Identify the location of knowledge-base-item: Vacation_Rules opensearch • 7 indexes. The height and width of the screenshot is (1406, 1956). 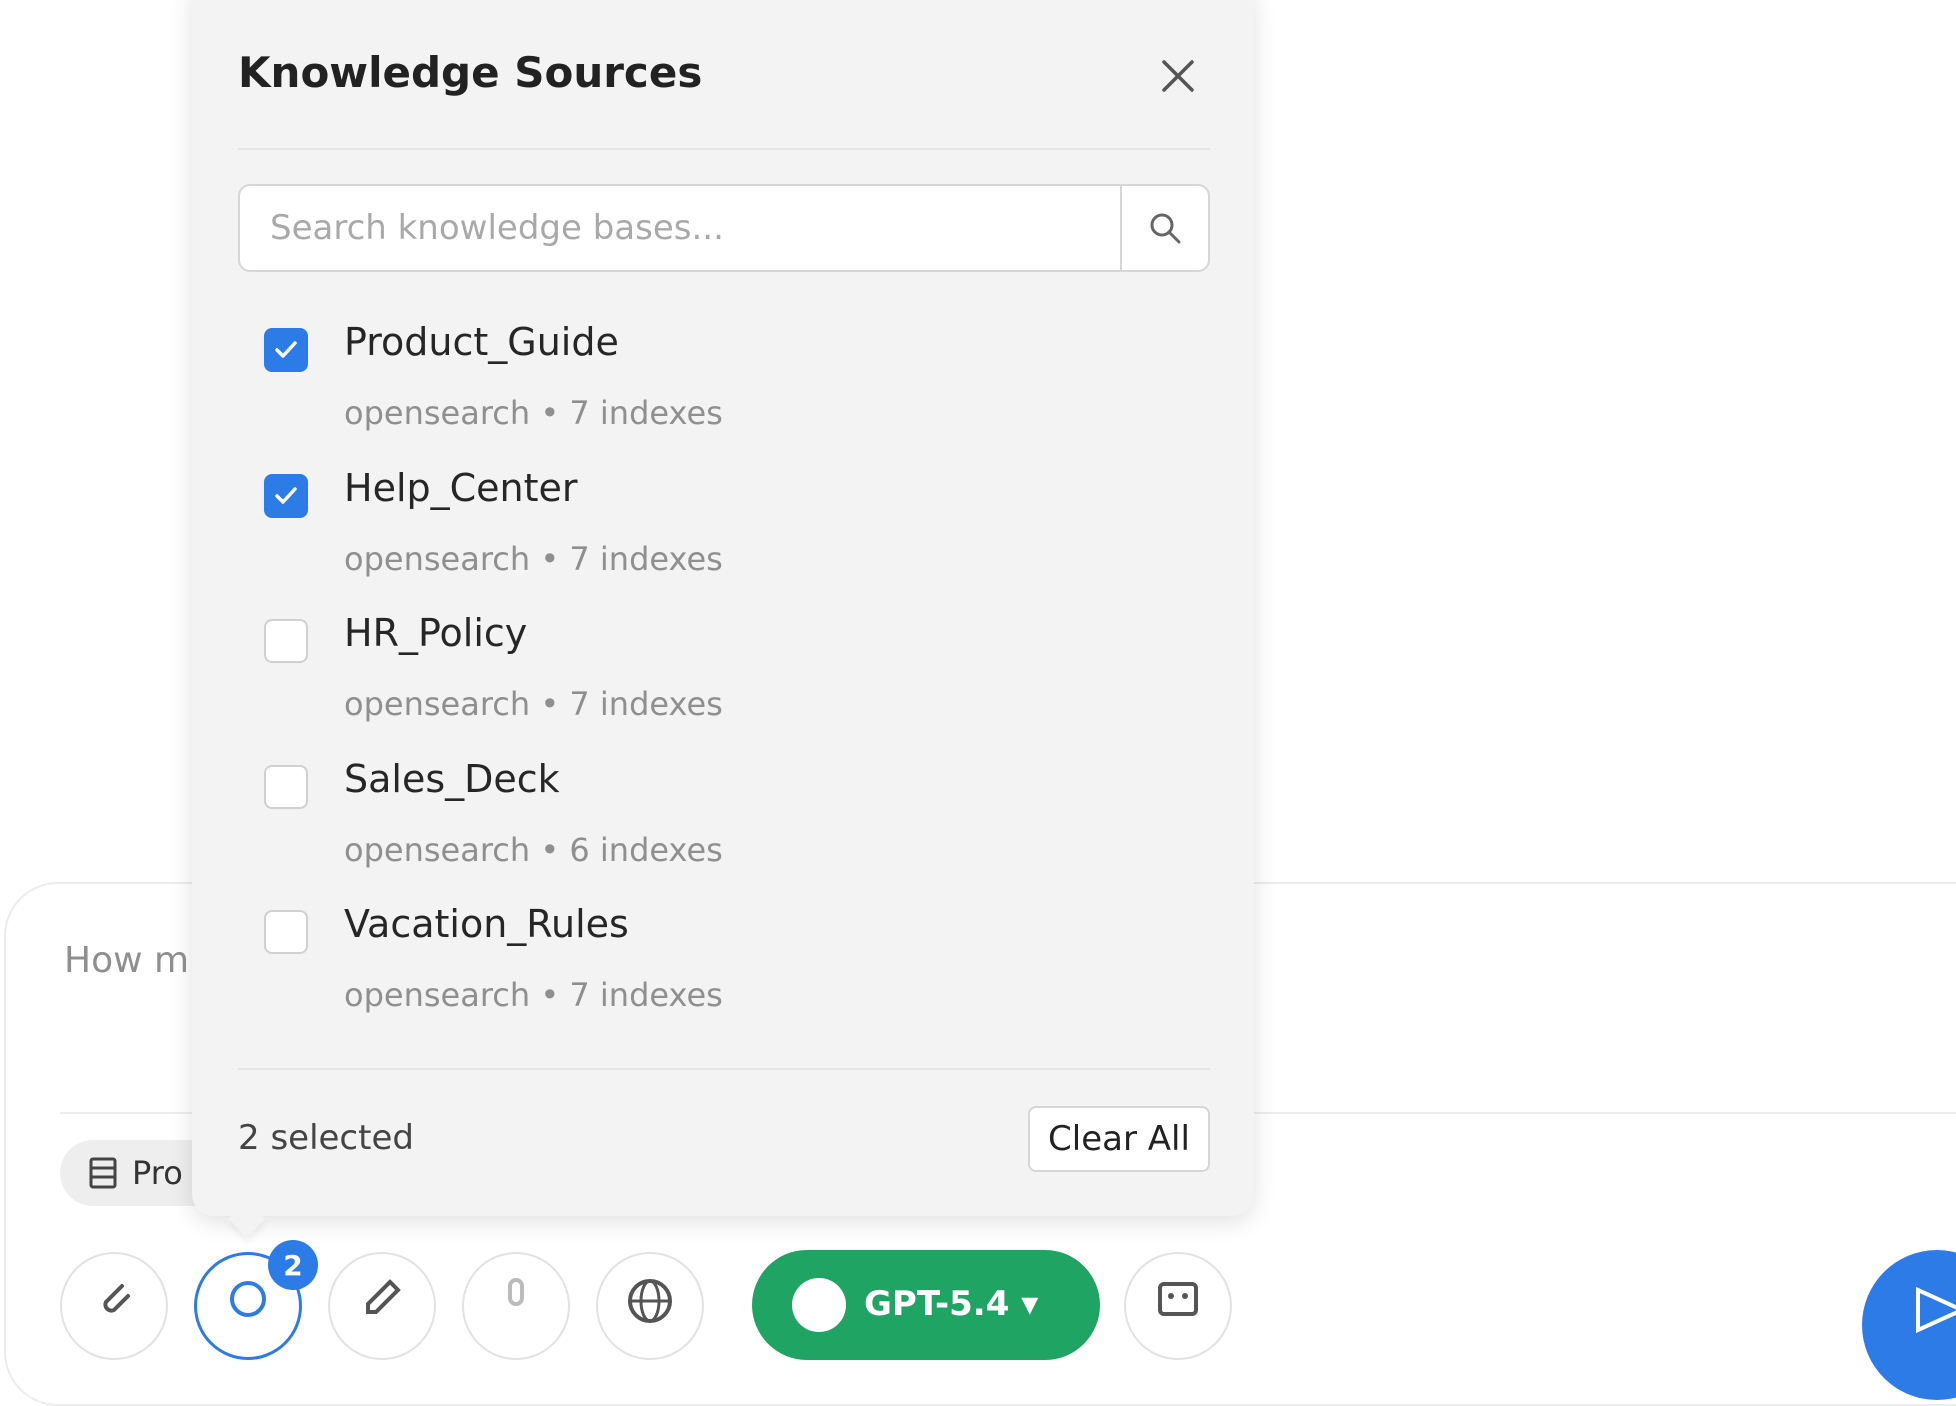
(714, 970).